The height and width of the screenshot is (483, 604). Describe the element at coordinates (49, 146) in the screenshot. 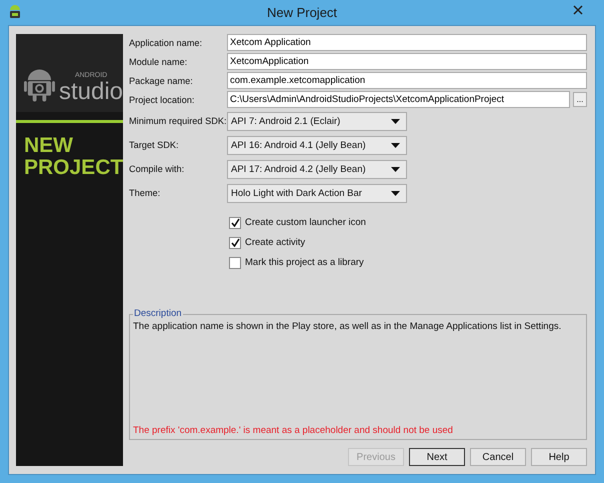

I see `heading-text: NEW` at that location.